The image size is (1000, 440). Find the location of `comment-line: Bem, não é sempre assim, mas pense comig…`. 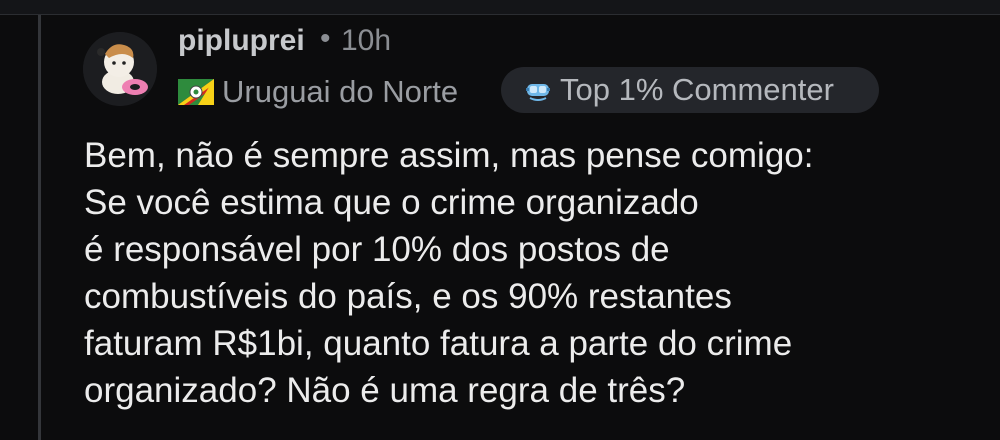

comment-line: Bem, não é sempre assim, mas pense comig… is located at coordinates (449, 155).